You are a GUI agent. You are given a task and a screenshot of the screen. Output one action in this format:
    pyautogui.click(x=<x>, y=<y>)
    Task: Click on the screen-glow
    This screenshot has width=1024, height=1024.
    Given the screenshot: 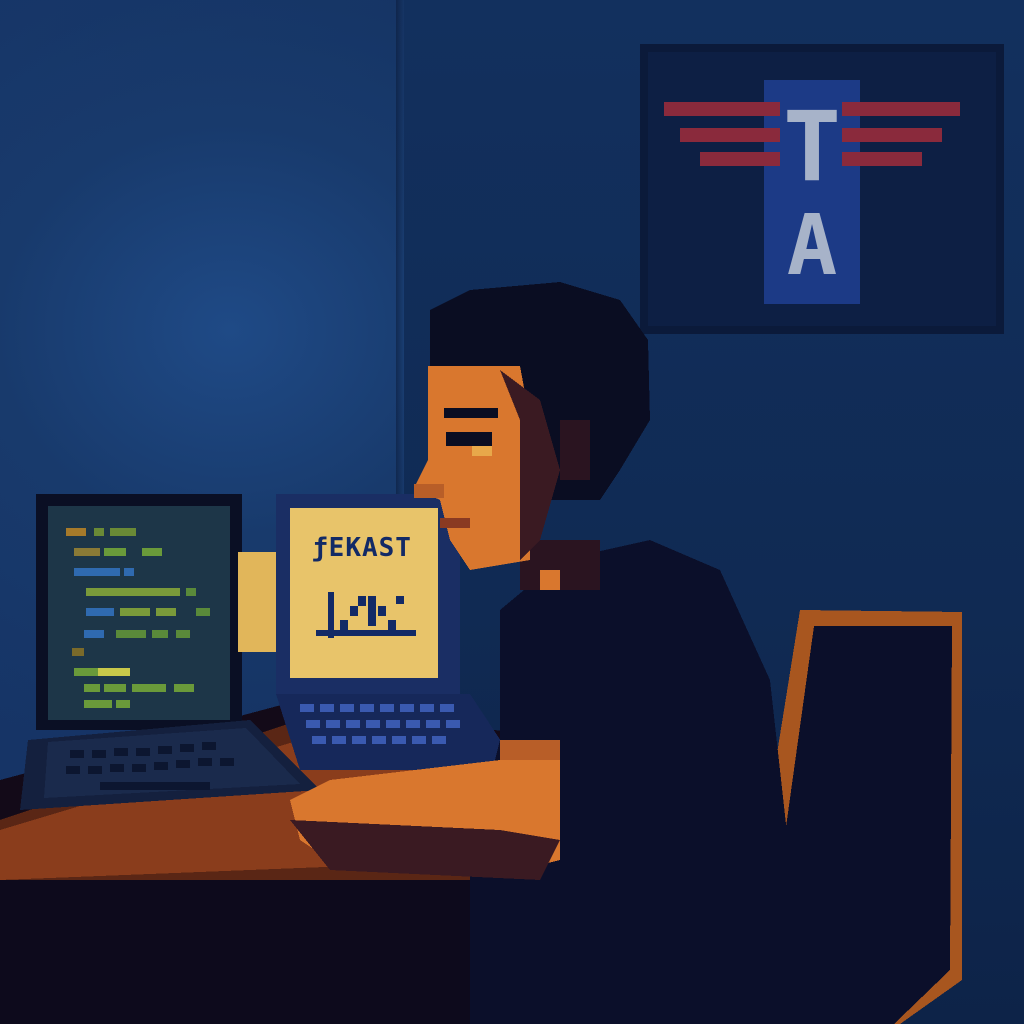 What is the action you would take?
    pyautogui.click(x=258, y=602)
    